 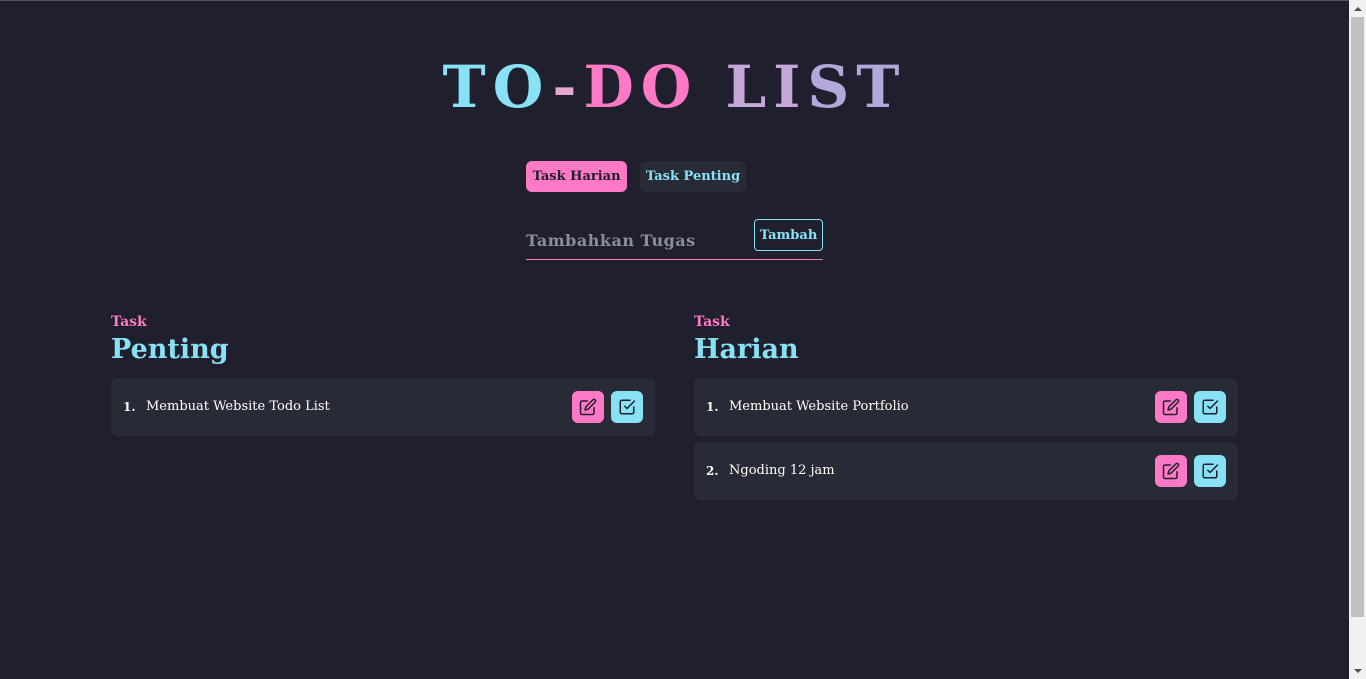 I want to click on column-heading: Penting, so click(x=170, y=349).